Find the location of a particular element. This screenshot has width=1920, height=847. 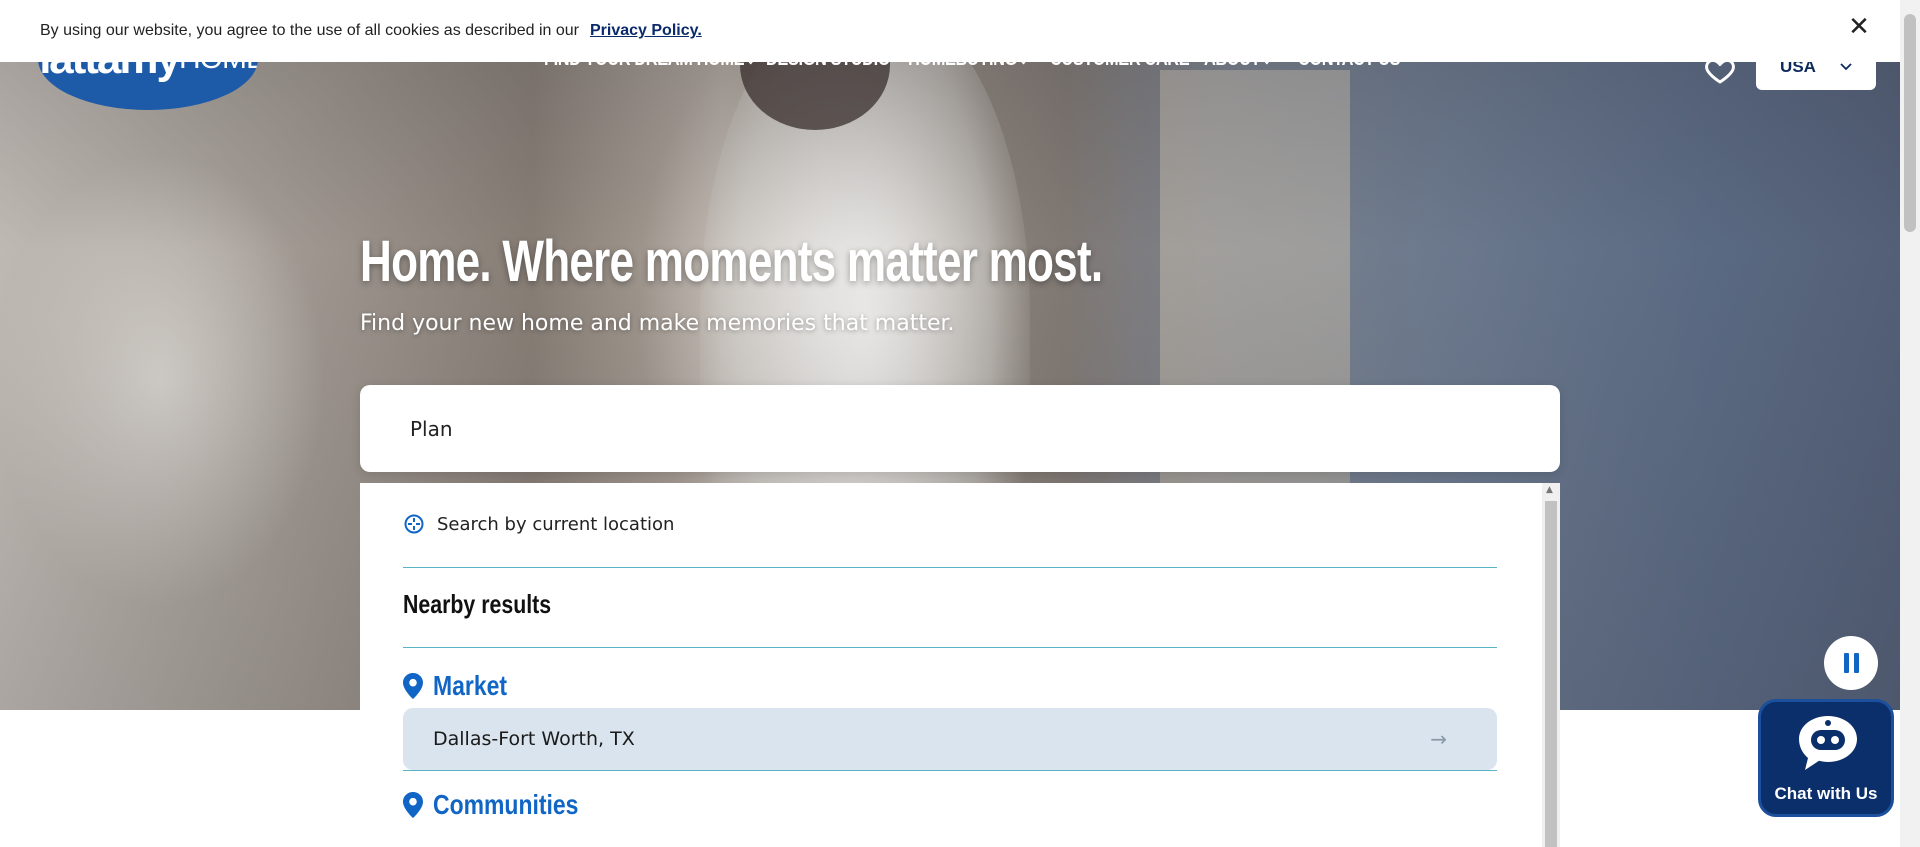

dropdown-scrollbar: ▲ is located at coordinates (1551, 665).